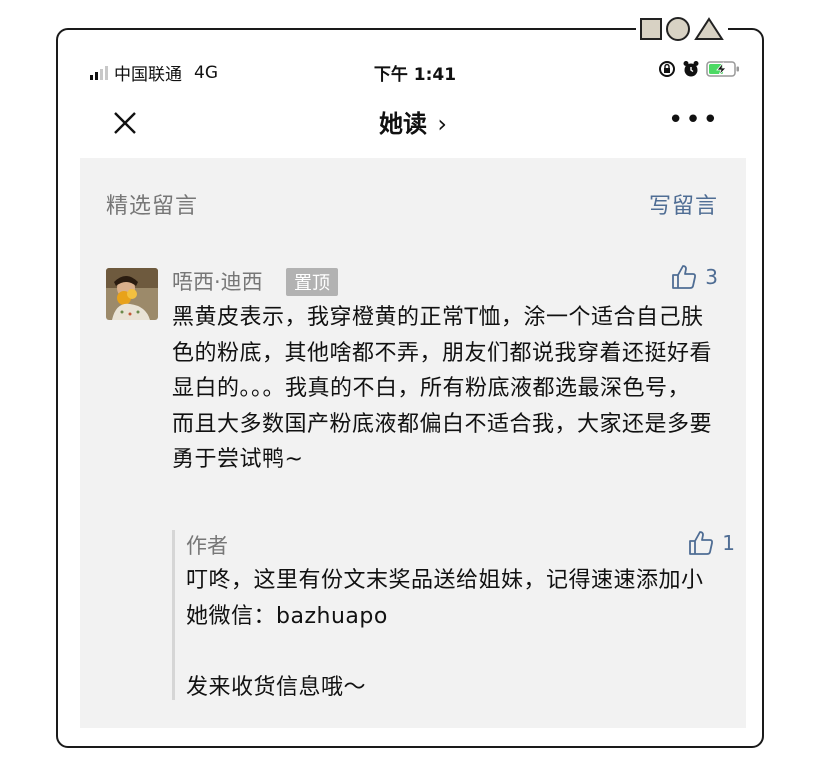 The height and width of the screenshot is (764, 814). Describe the element at coordinates (651, 29) in the screenshot. I see `square-icon` at that location.